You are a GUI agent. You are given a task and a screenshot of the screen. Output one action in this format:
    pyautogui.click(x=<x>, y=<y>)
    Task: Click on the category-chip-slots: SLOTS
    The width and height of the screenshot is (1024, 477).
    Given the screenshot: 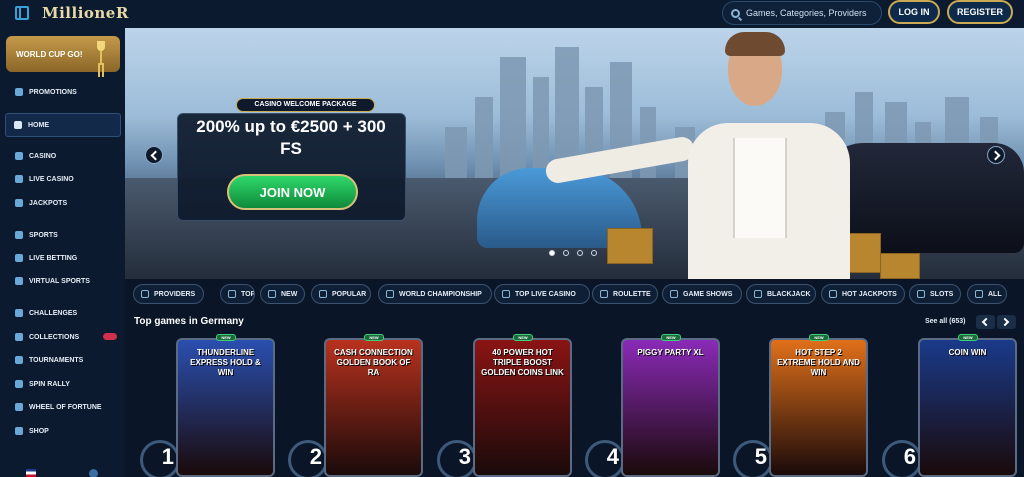 What is the action you would take?
    pyautogui.click(x=935, y=294)
    